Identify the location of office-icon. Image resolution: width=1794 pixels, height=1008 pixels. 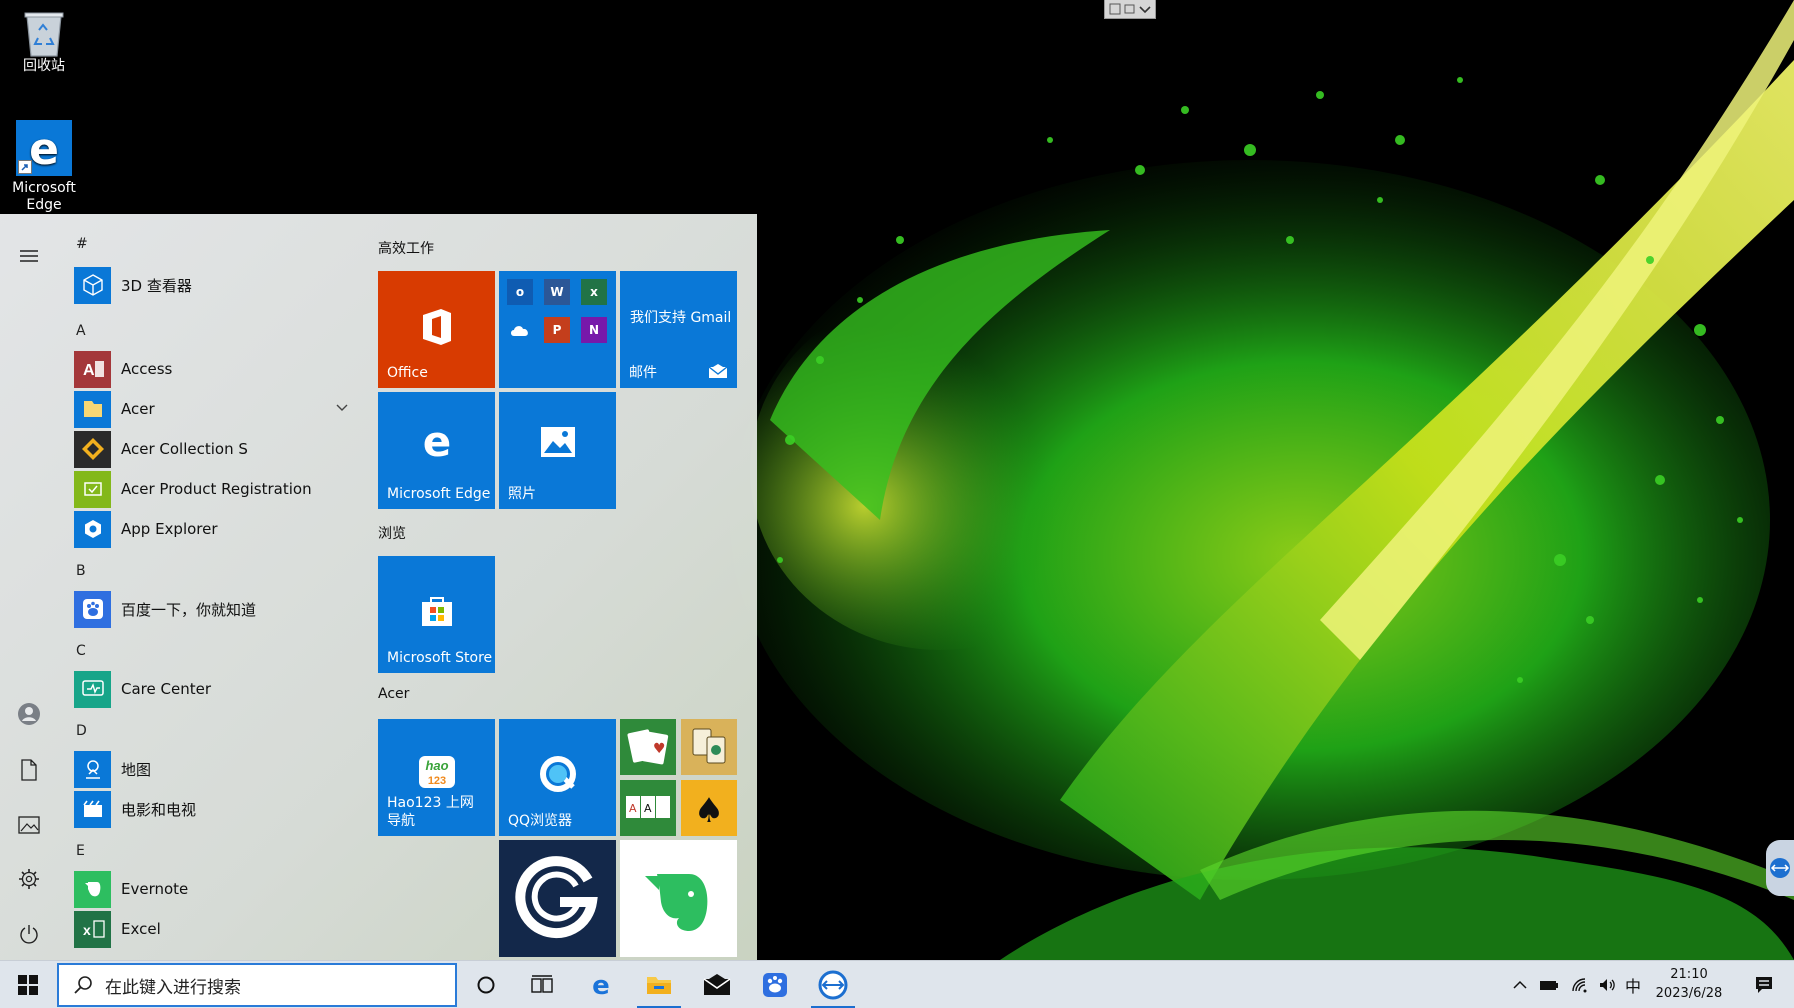
(436, 327).